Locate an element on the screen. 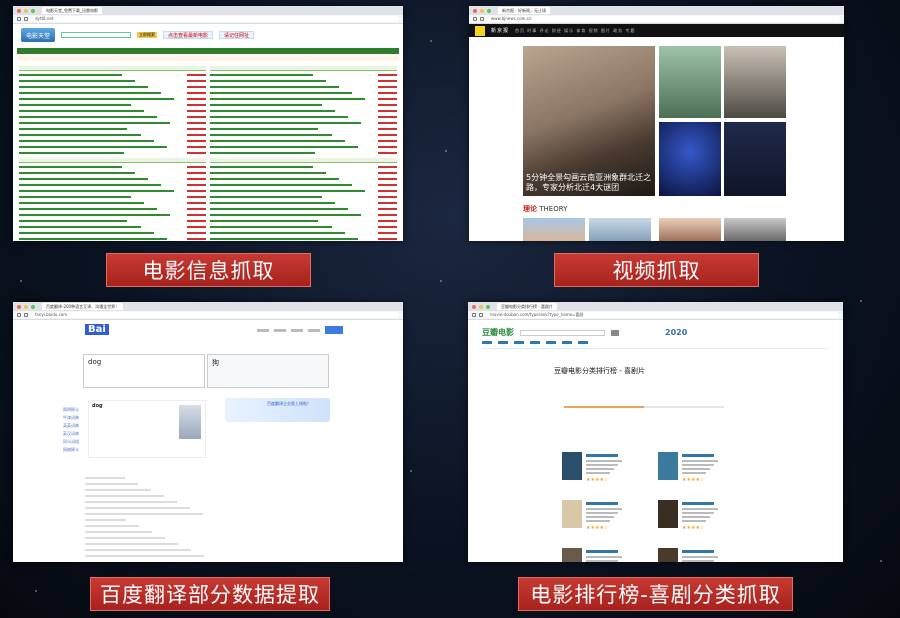 The width and height of the screenshot is (900, 618). year-badge: 2020 is located at coordinates (676, 332).